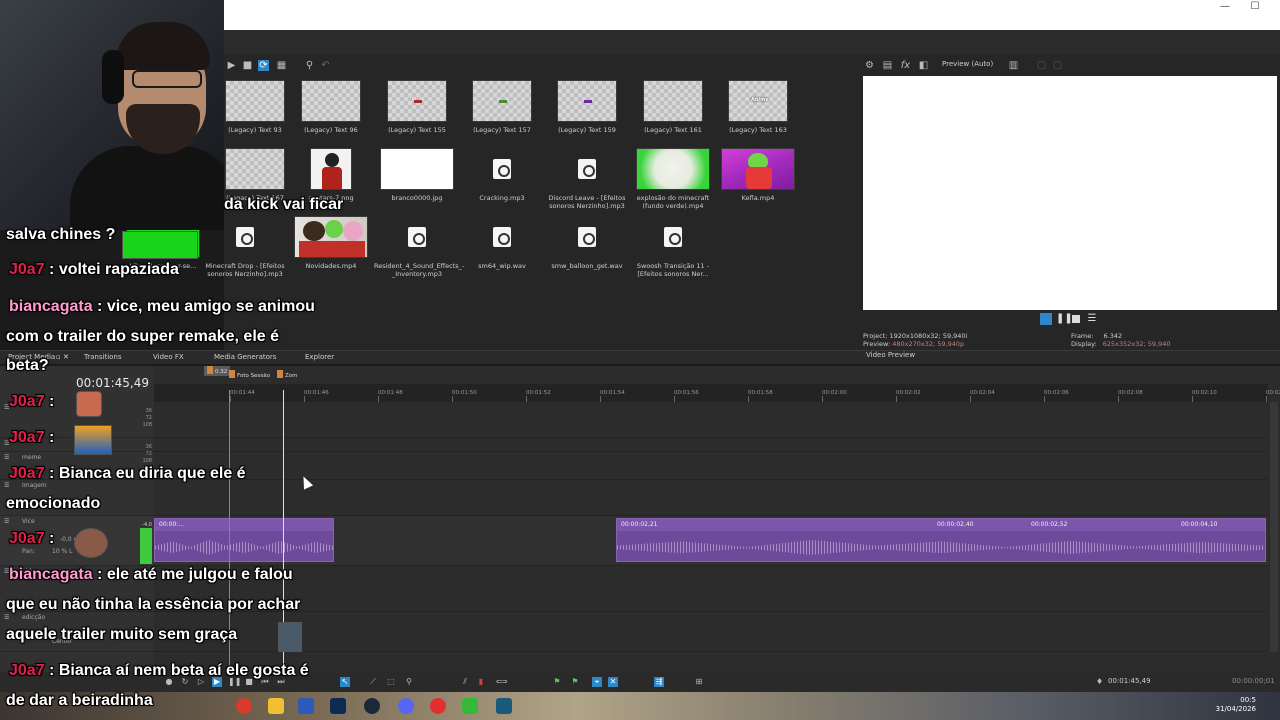 The width and height of the screenshot is (1280, 720). What do you see at coordinates (887, 65) in the screenshot?
I see `project-properties-icon: ▤` at bounding box center [887, 65].